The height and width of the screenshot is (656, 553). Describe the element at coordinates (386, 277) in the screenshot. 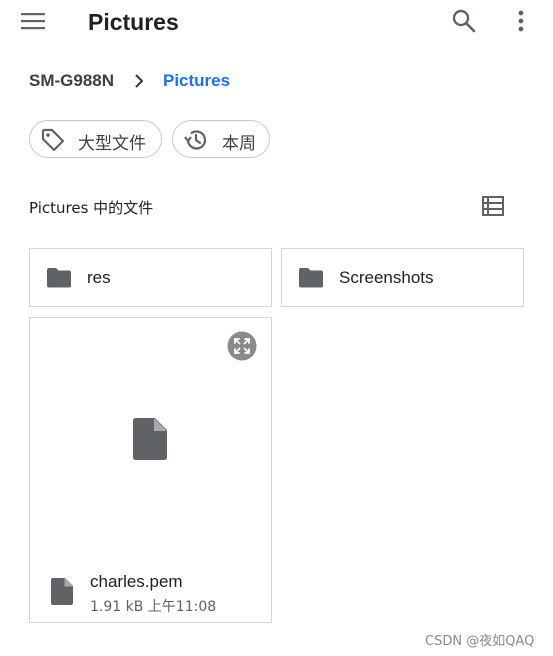

I see `folder-name: Screenshots` at that location.